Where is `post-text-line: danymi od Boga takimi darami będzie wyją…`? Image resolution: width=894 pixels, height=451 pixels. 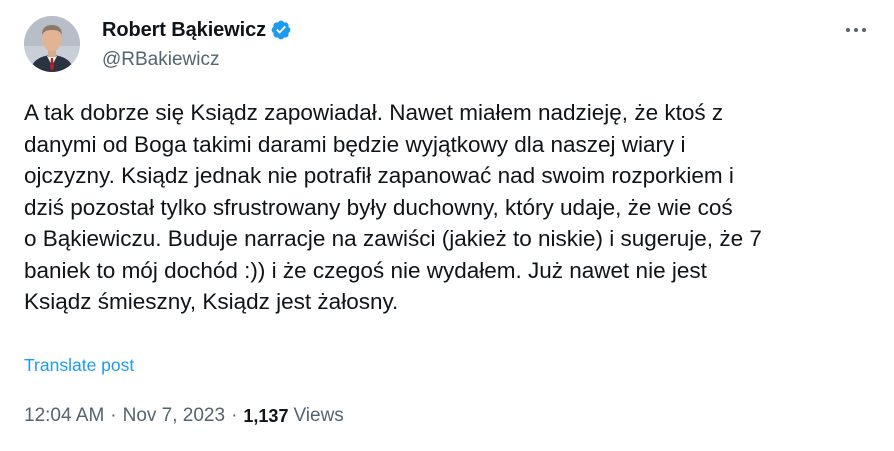
post-text-line: danymi od Boga takimi darami będzie wyją… is located at coordinates (355, 144).